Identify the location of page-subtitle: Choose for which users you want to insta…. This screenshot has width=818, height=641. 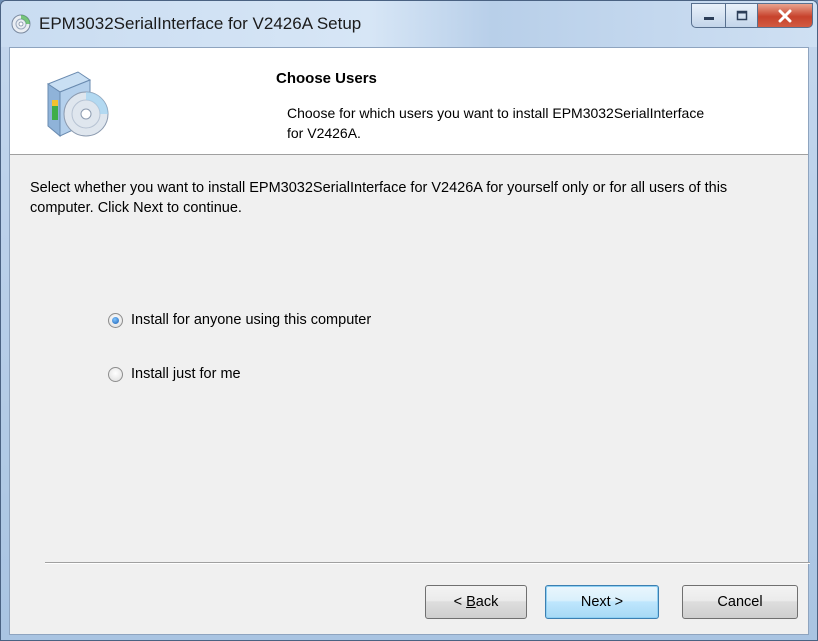
(496, 123).